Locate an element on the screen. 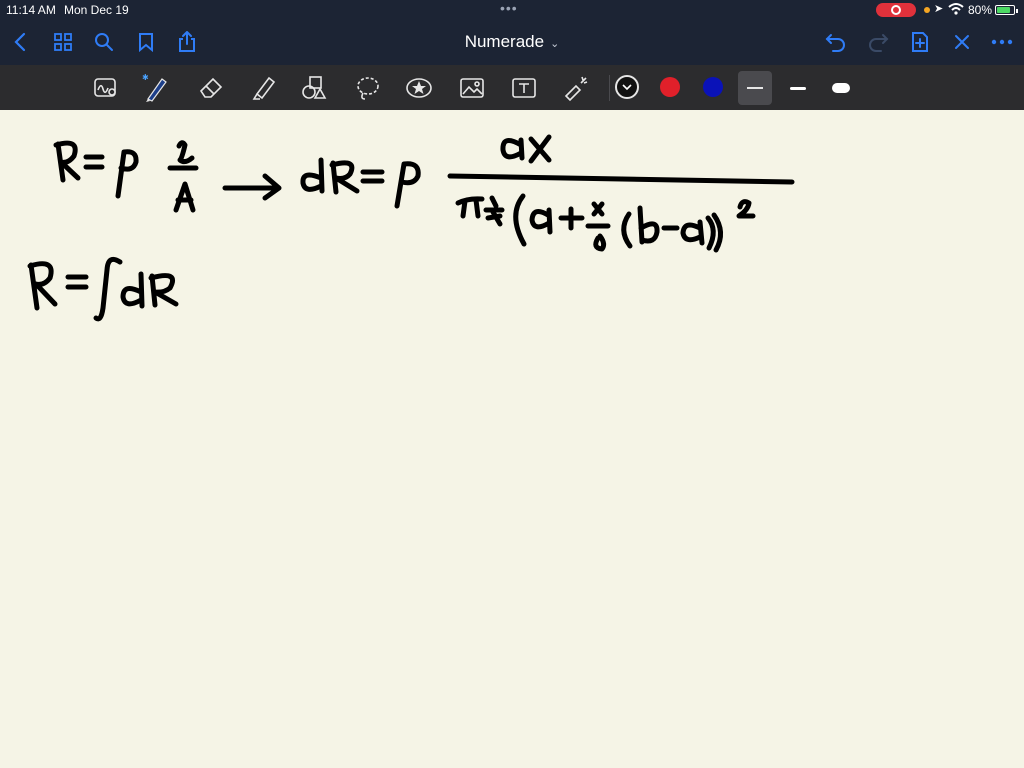  navigation-bar: Numerade ⌄ is located at coordinates (512, 42).